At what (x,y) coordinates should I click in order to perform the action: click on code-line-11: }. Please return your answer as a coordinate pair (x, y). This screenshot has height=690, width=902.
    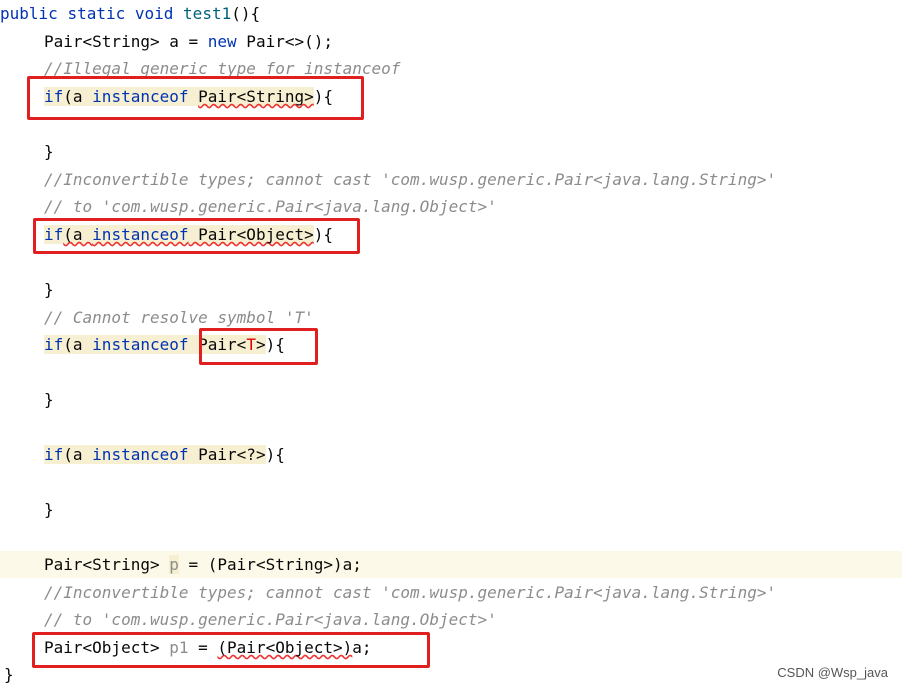
    Looking at the image, I should click on (451, 289).